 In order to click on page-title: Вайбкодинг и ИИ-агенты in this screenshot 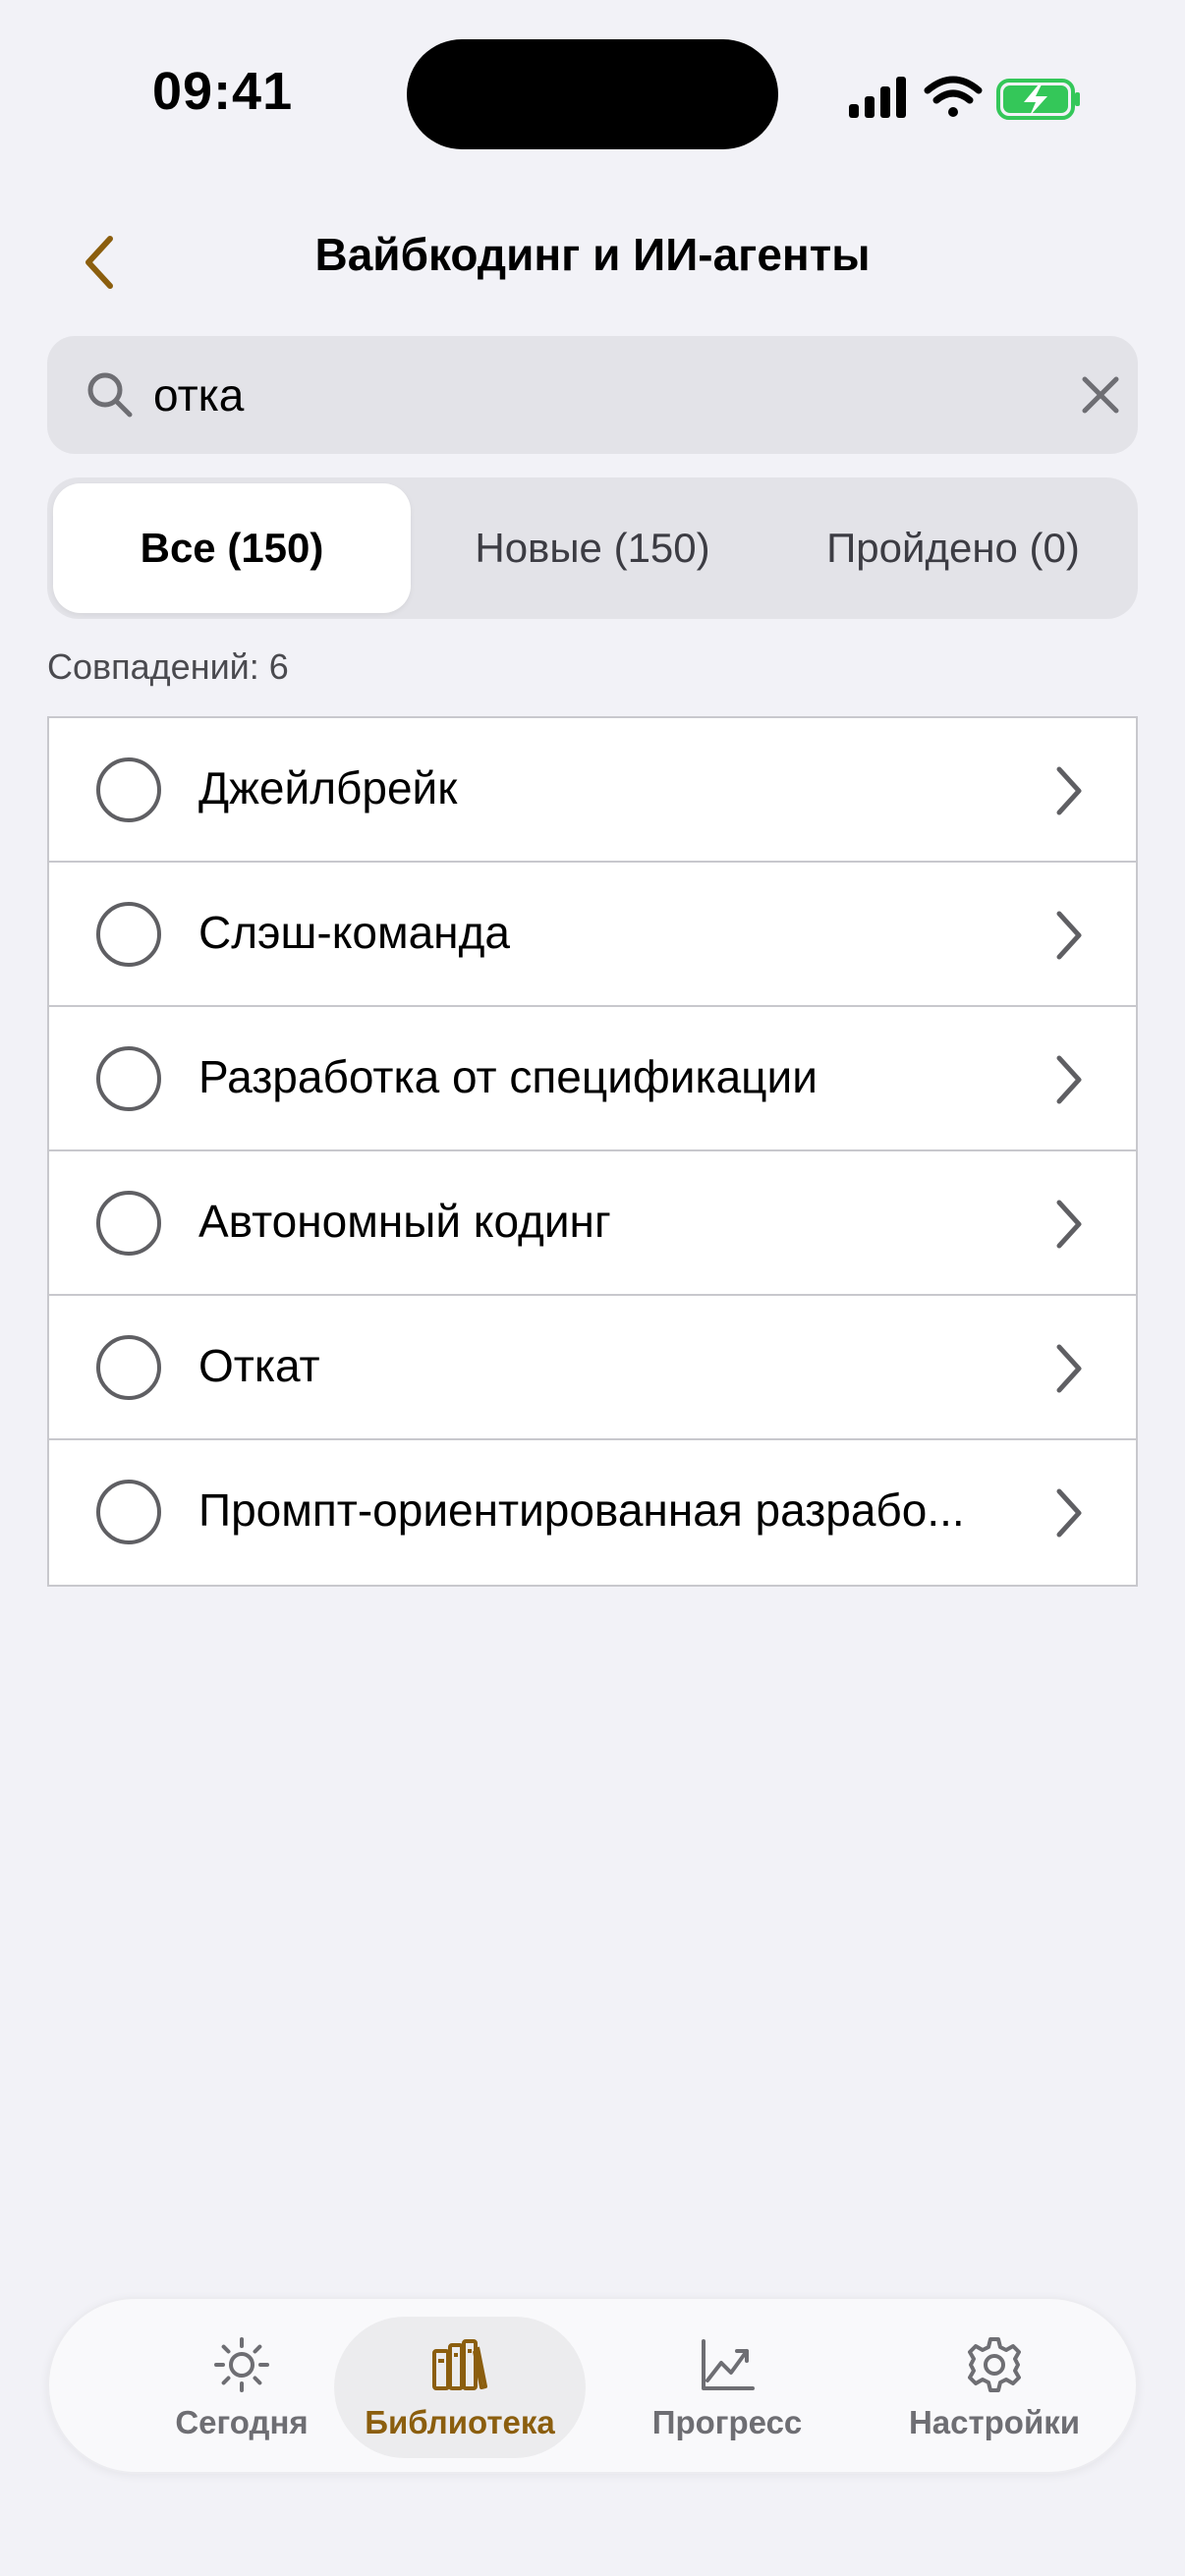, I will do `click(592, 254)`.